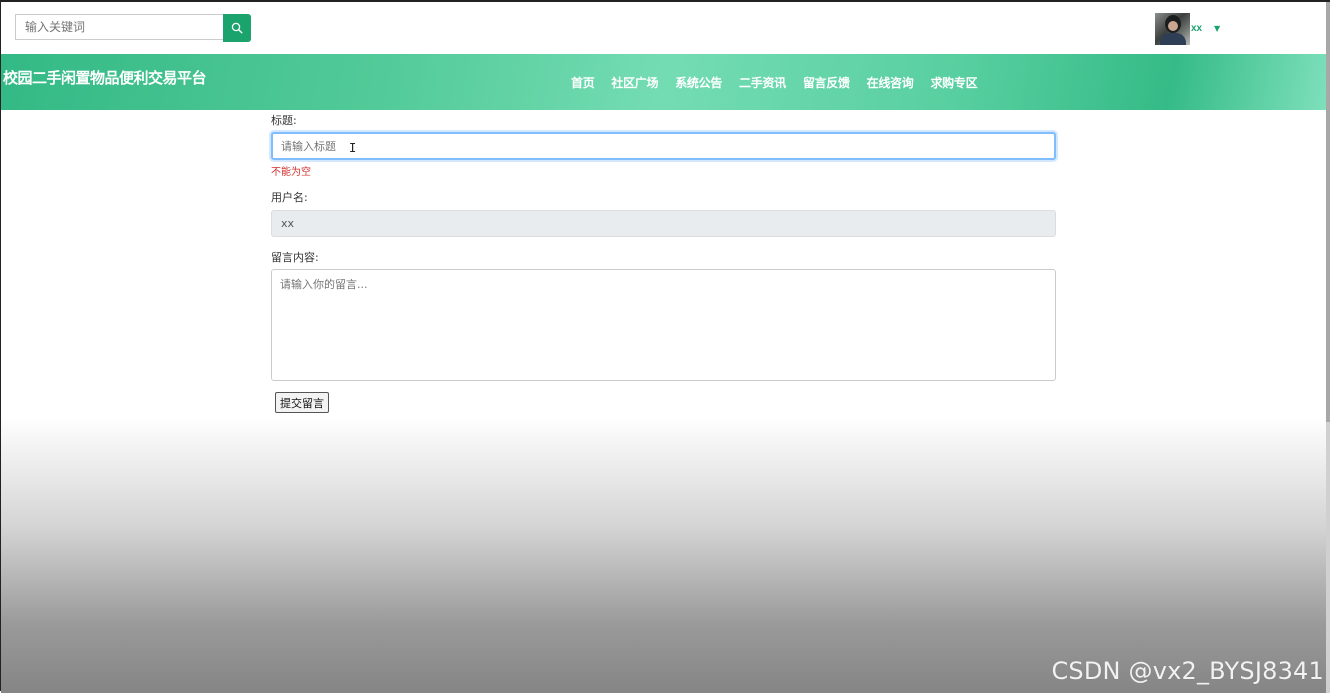 The width and height of the screenshot is (1330, 693). I want to click on submit-message-button: 提交留言, so click(302, 402).